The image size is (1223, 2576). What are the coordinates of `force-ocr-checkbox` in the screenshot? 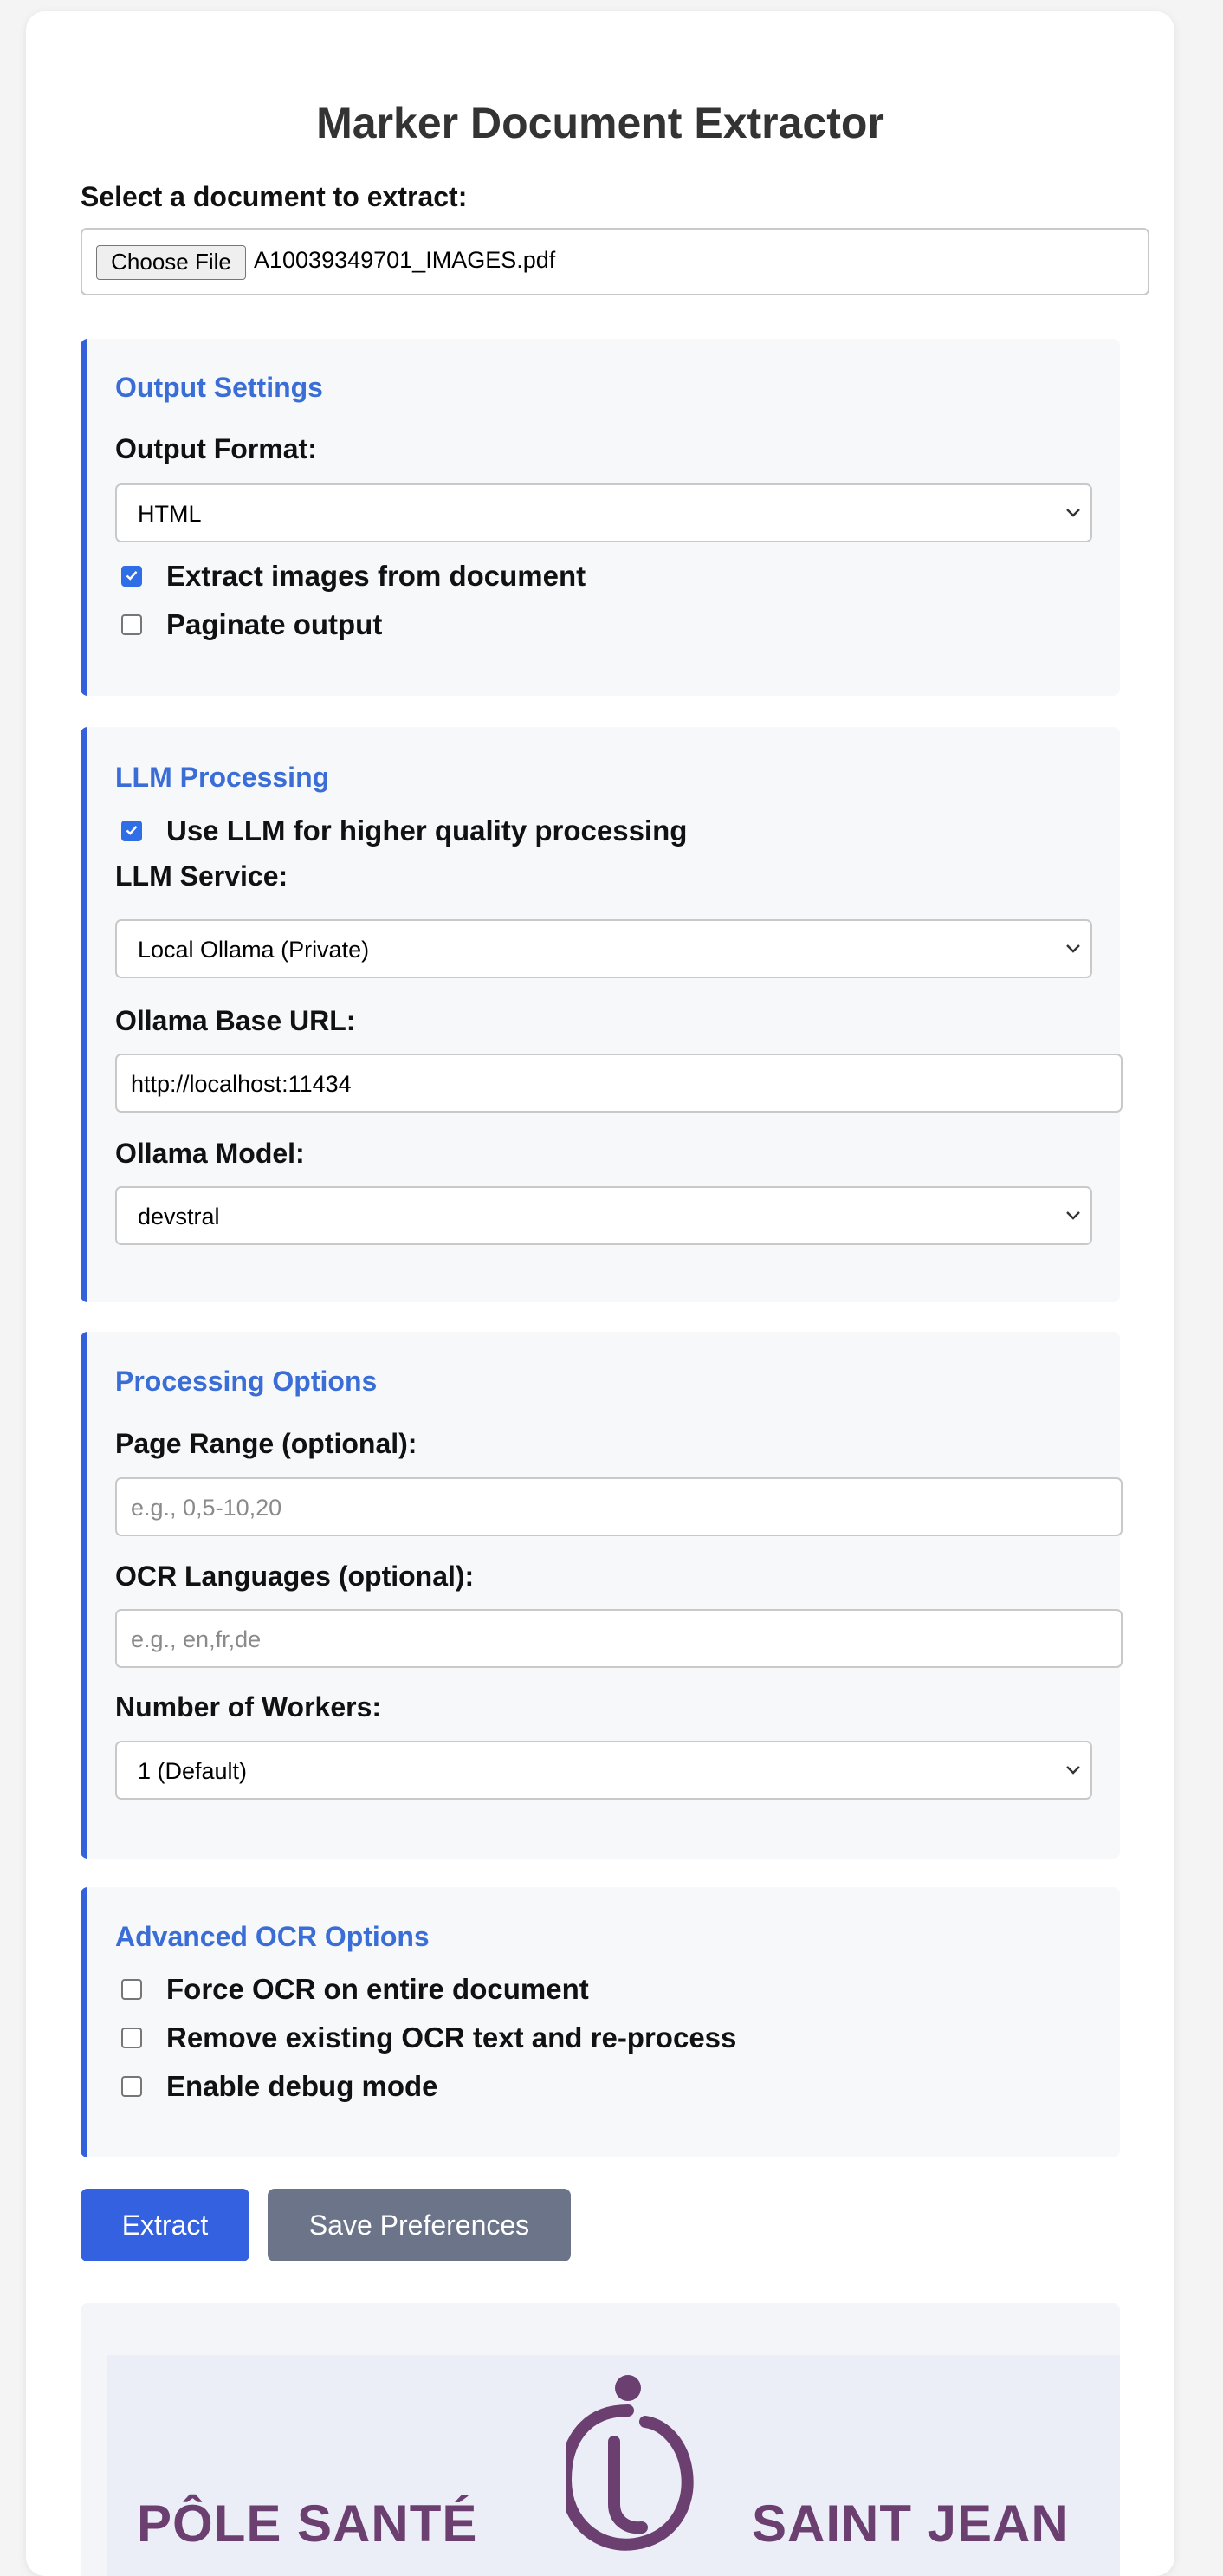 It's located at (131, 1990).